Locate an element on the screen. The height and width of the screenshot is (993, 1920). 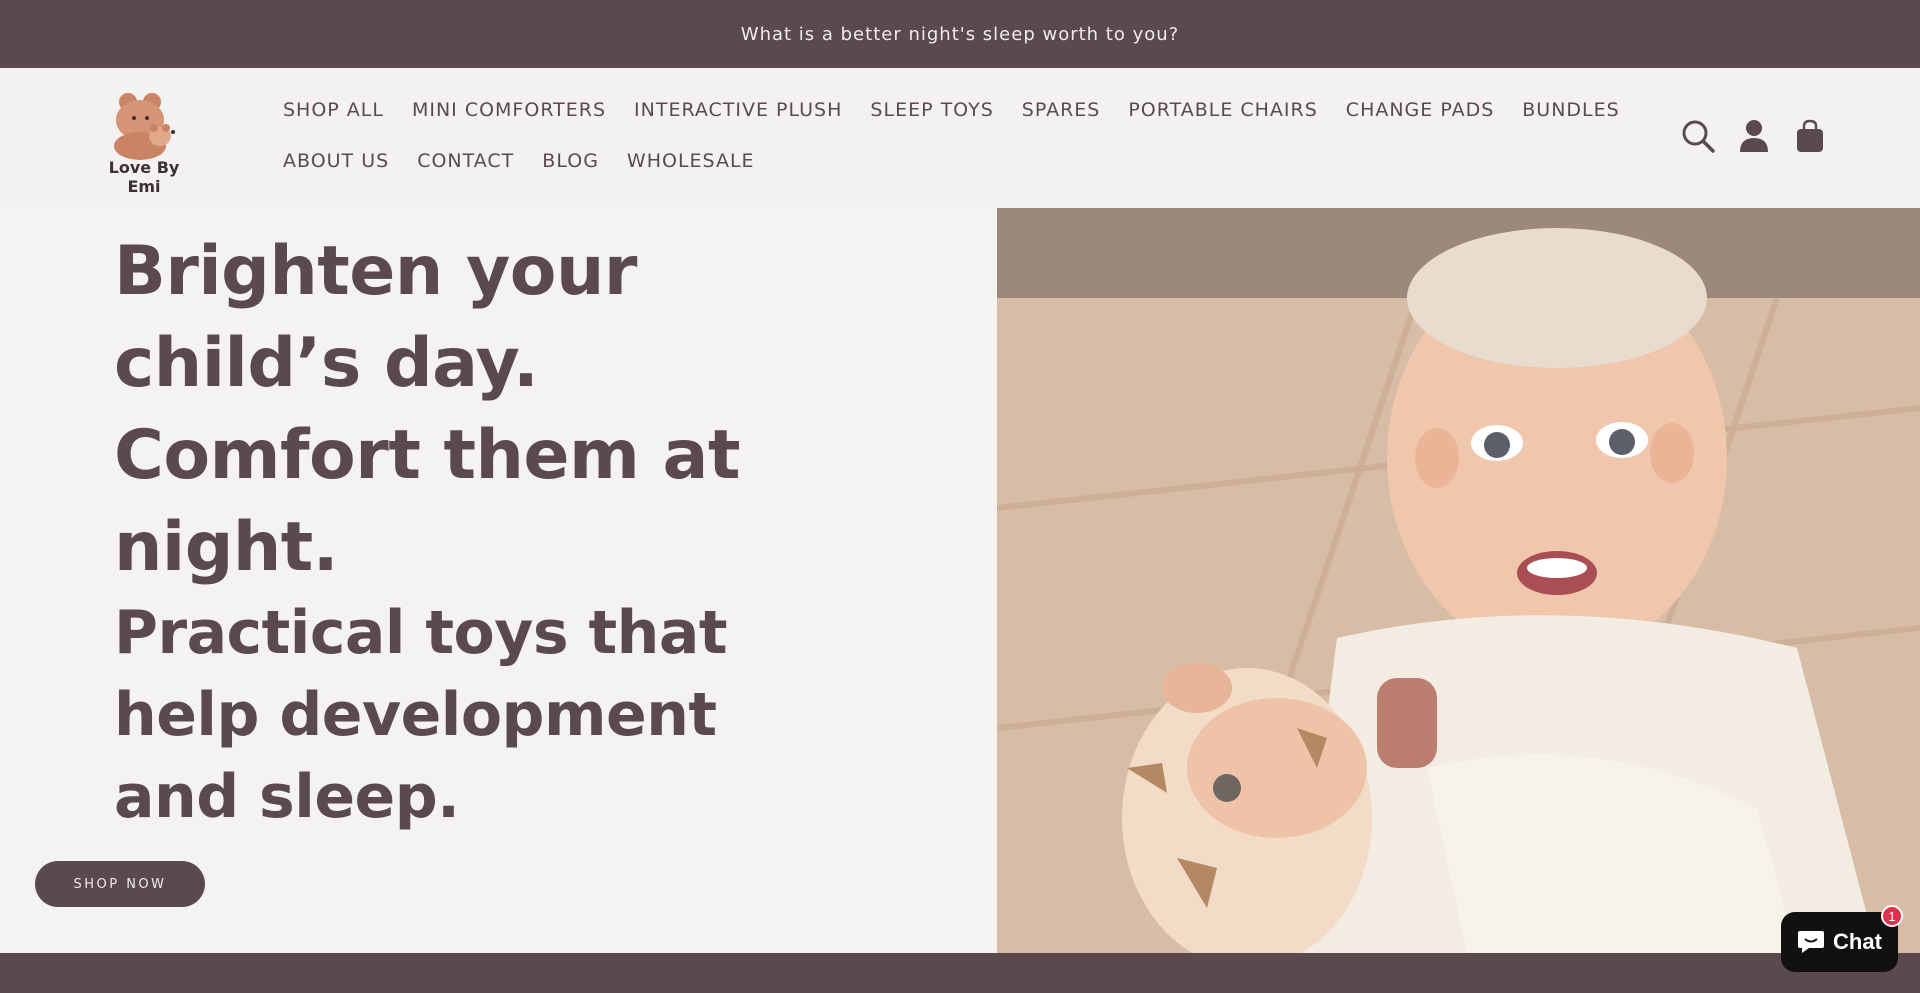
nav-item-change-pads: CHANGE PADS is located at coordinates (1420, 110).